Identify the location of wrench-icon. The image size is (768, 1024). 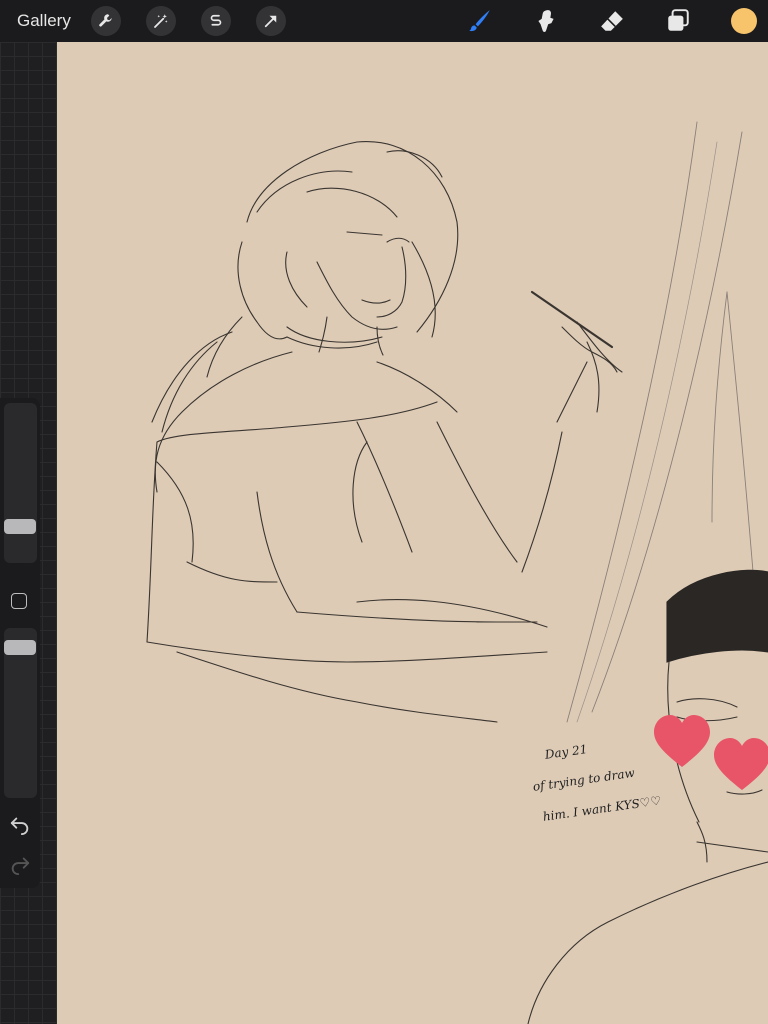
(105, 20).